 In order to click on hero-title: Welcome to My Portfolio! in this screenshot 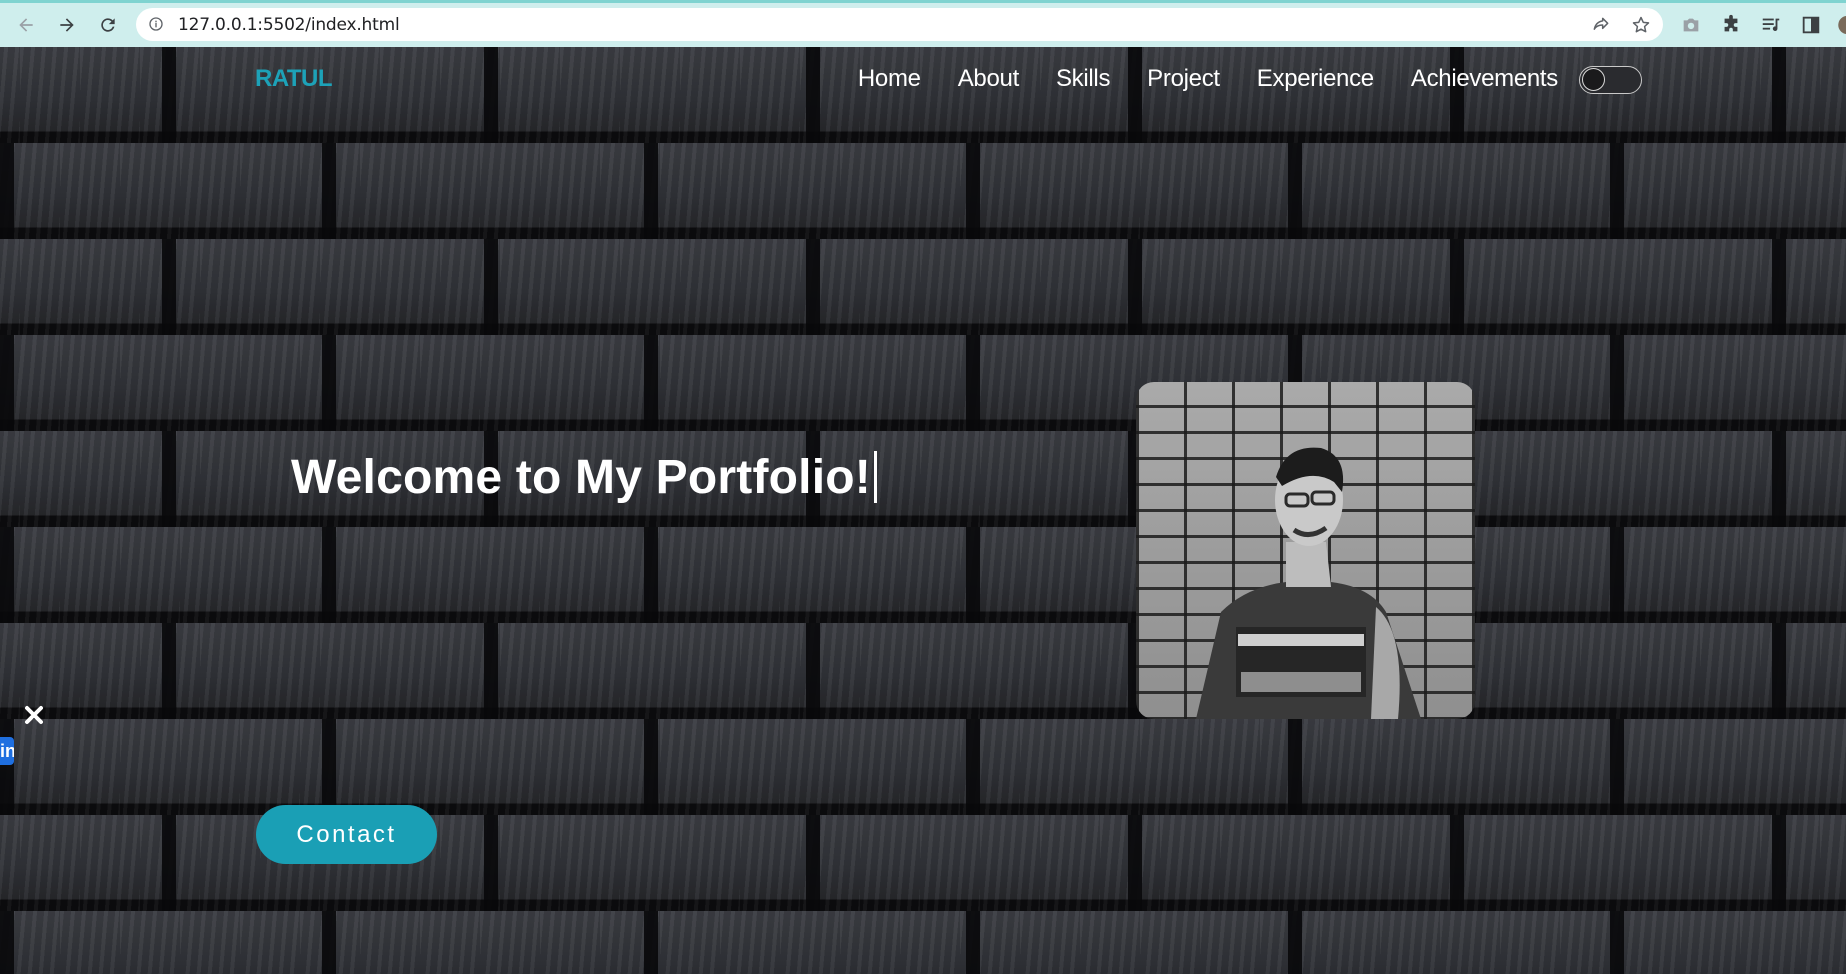, I will do `click(584, 477)`.